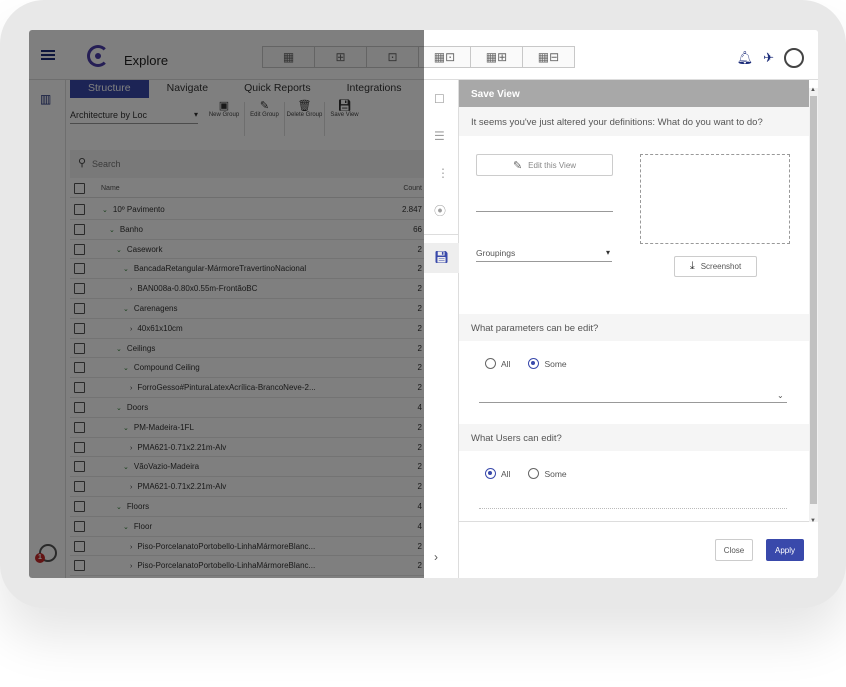  I want to click on footer-divider, so click(634, 521).